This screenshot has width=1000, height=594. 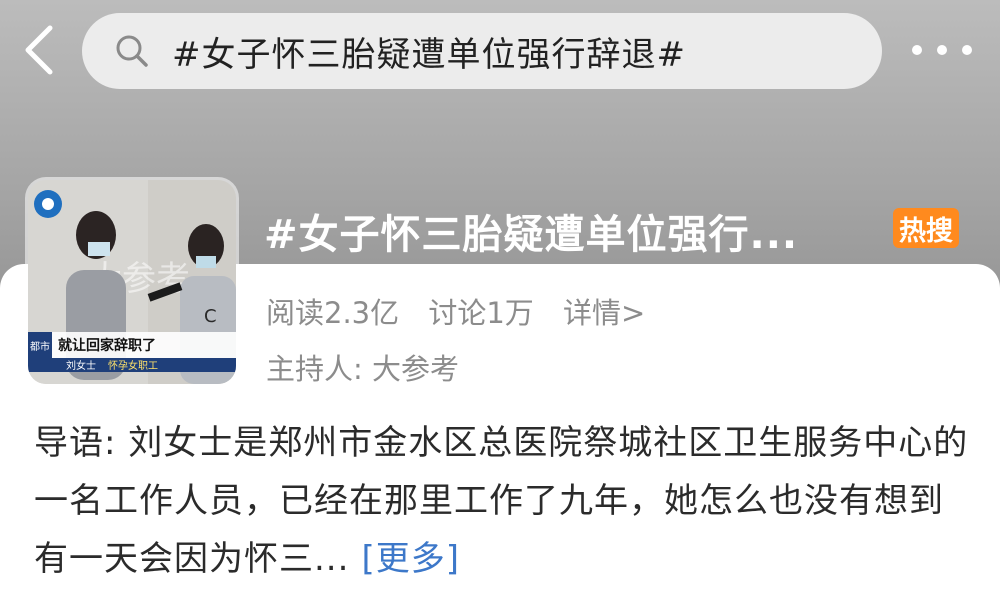 I want to click on search-bar: #女子怀三胎疑遭单位强行辞退#, so click(x=482, y=51).